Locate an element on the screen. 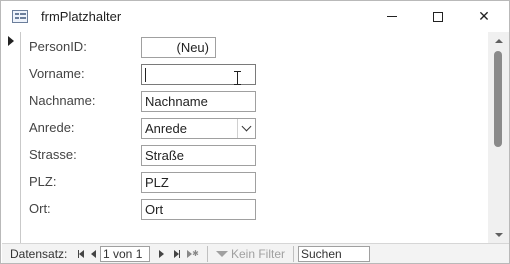 This screenshot has height=264, width=510. arrow-down-icon is located at coordinates (498, 234).